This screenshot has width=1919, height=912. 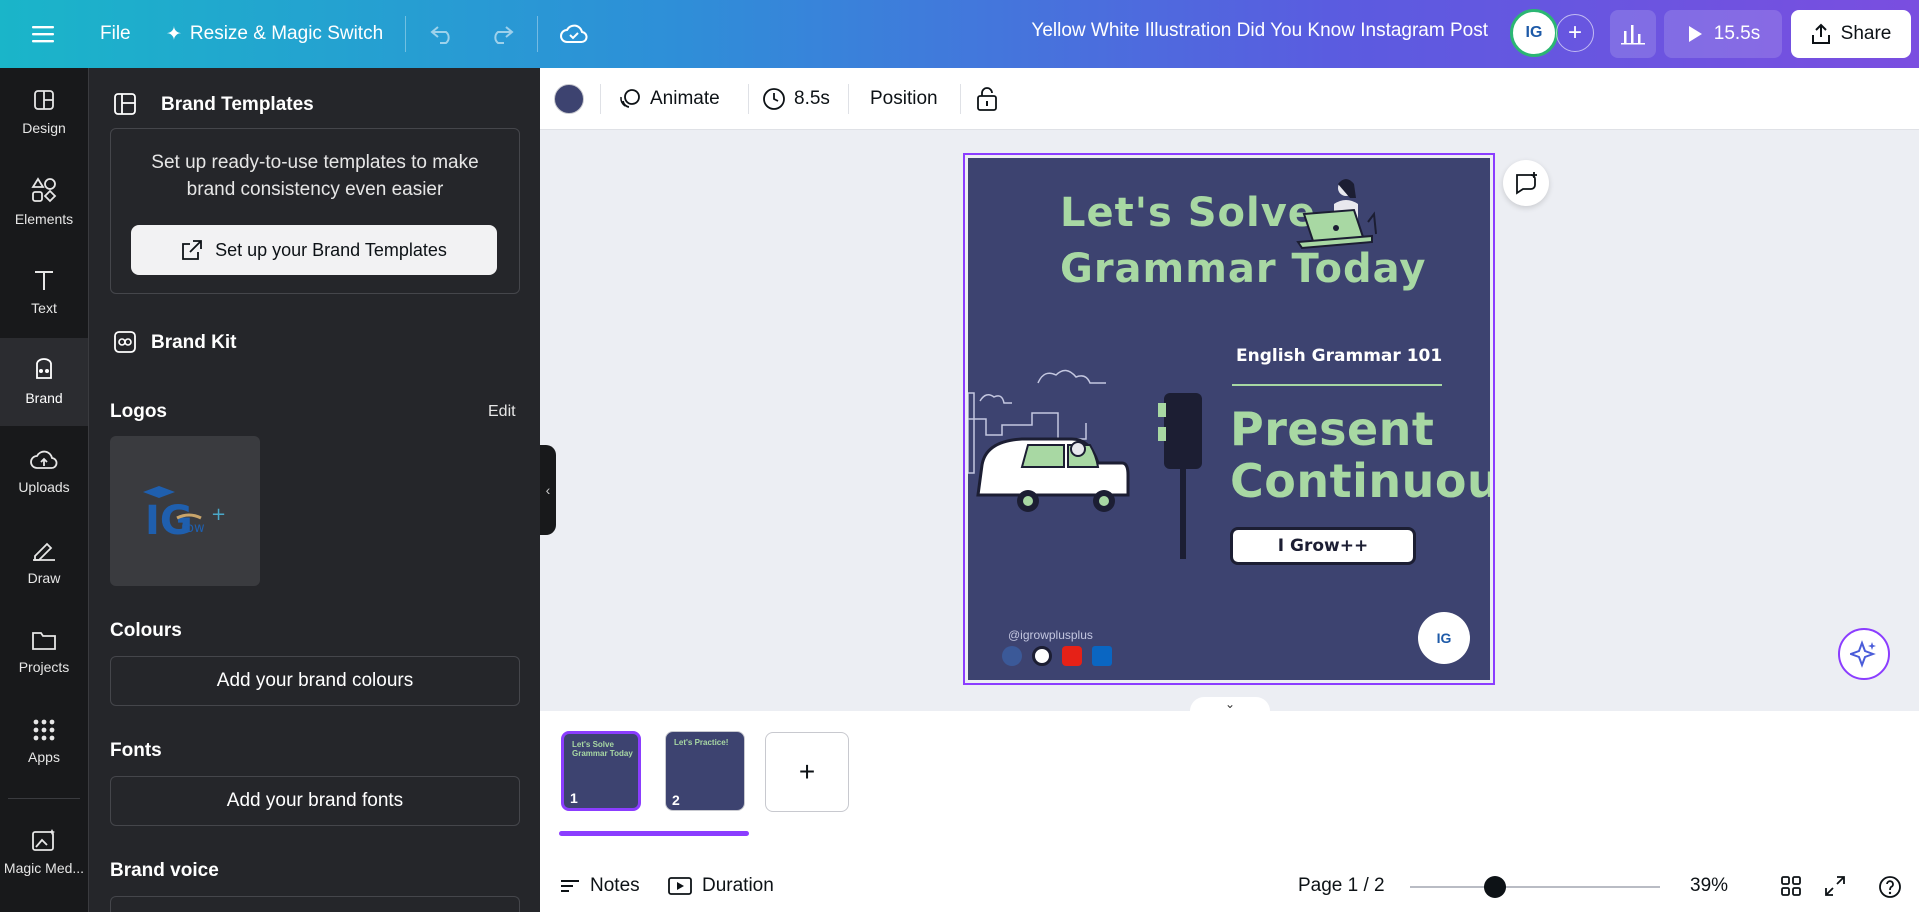 What do you see at coordinates (237, 104) in the screenshot?
I see `brand-templates-title: Brand Templates` at bounding box center [237, 104].